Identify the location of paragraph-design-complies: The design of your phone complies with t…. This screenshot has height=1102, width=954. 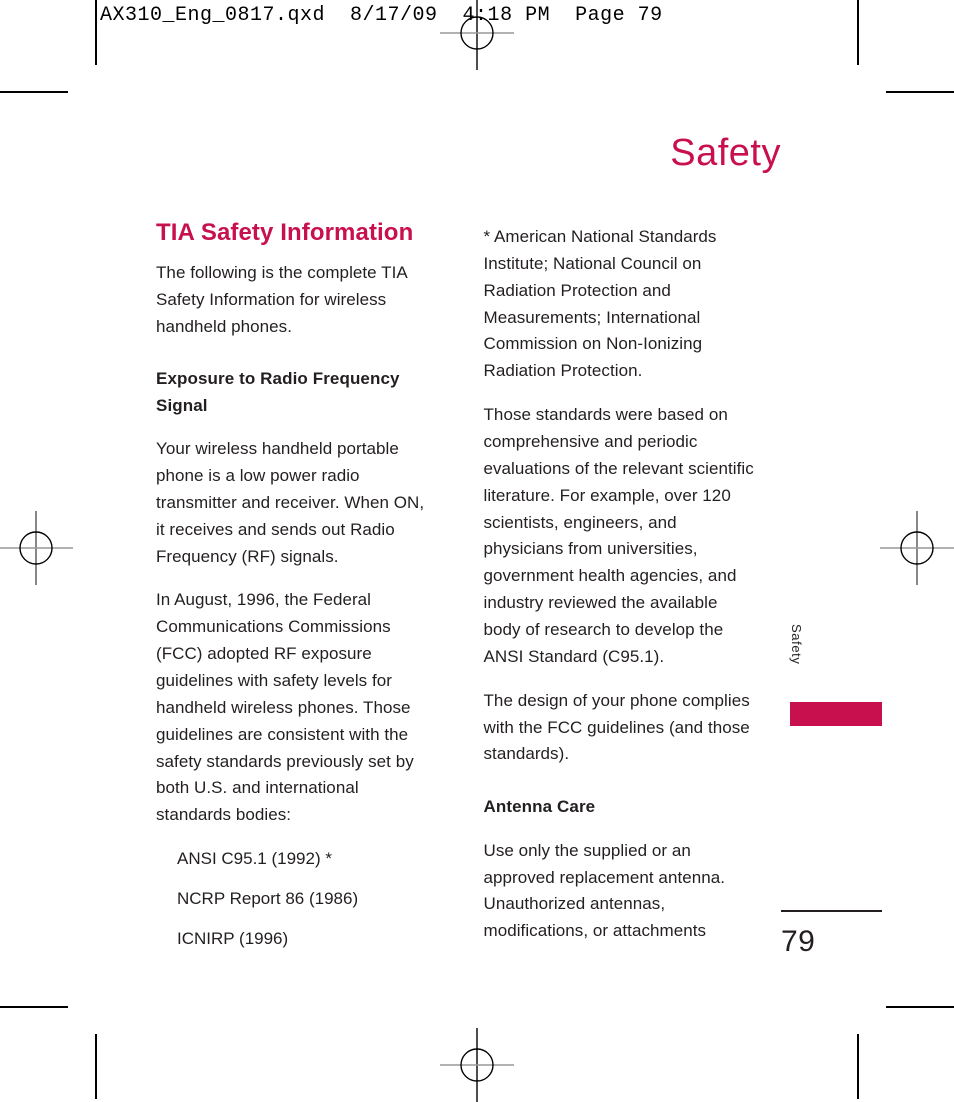
(616, 727).